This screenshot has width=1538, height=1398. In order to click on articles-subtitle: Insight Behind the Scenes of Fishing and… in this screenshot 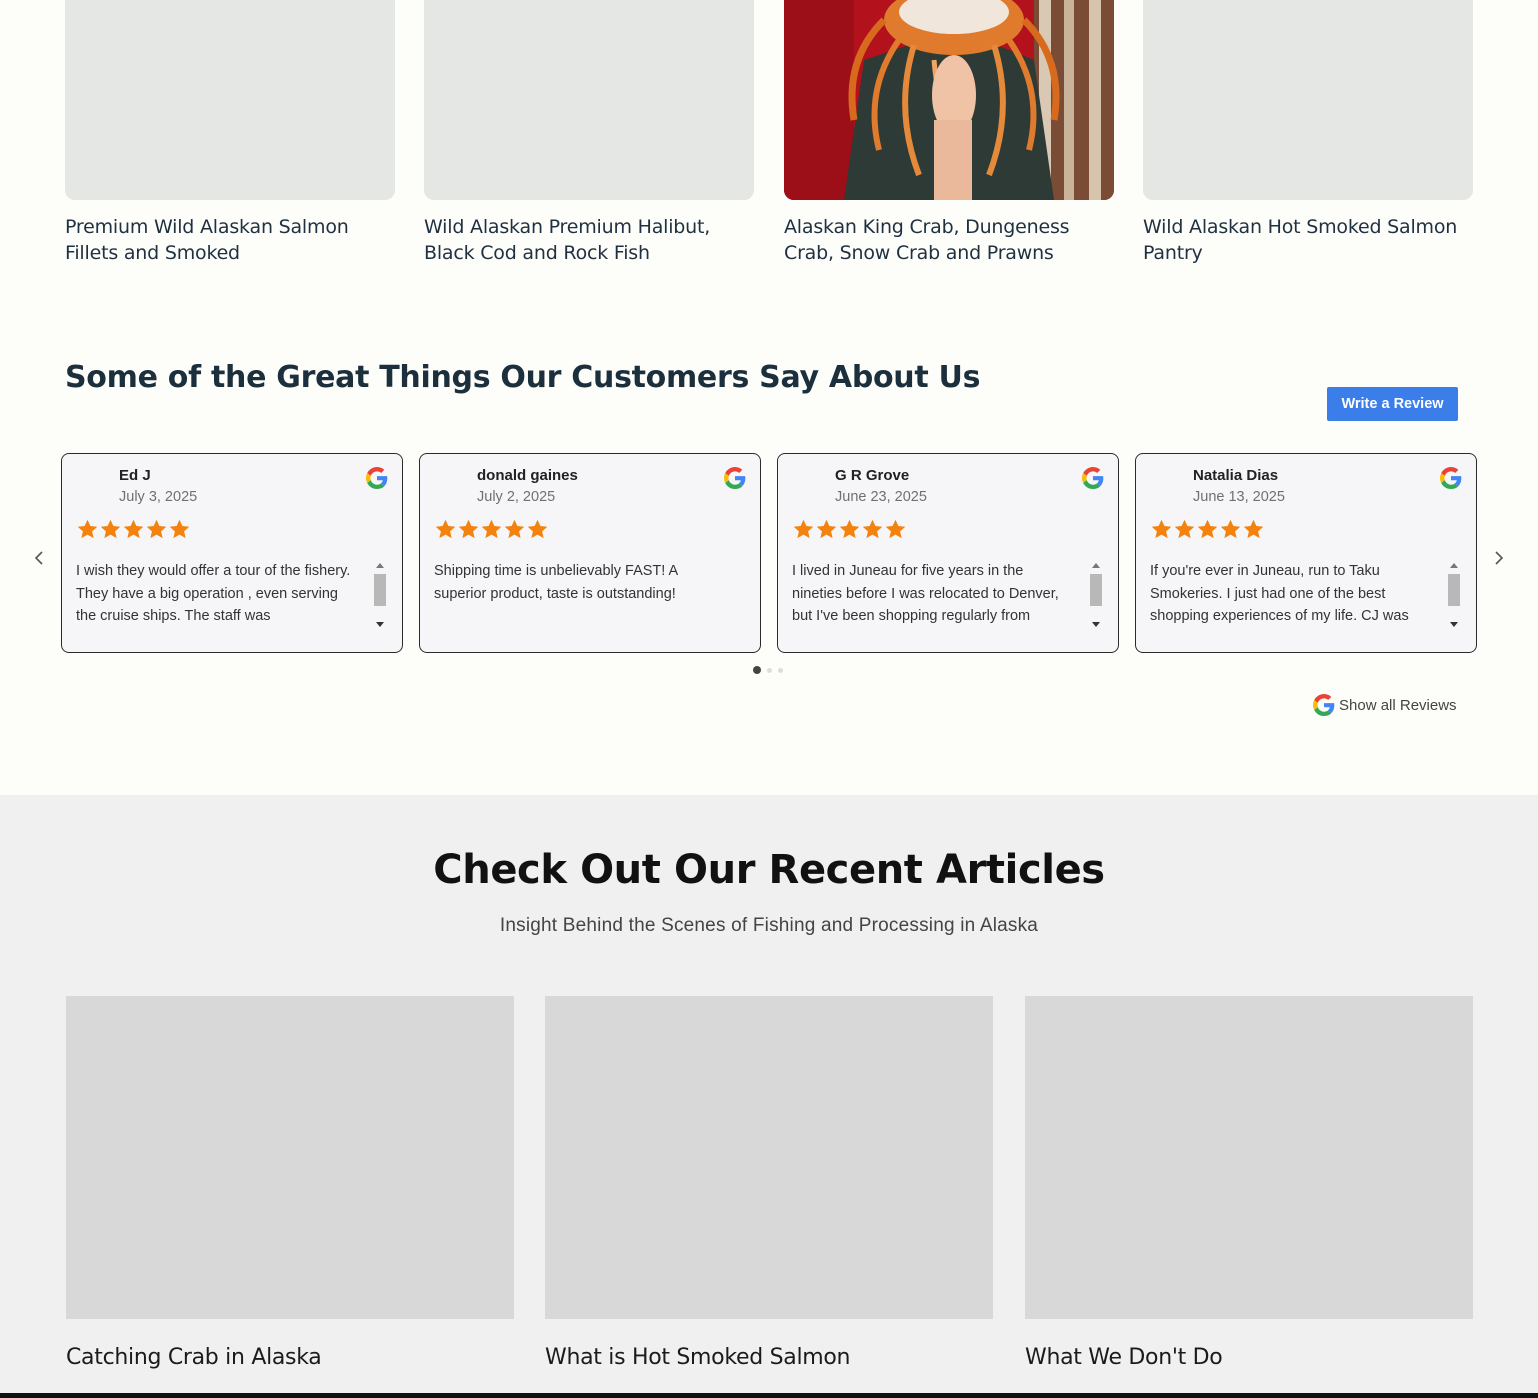, I will do `click(769, 925)`.